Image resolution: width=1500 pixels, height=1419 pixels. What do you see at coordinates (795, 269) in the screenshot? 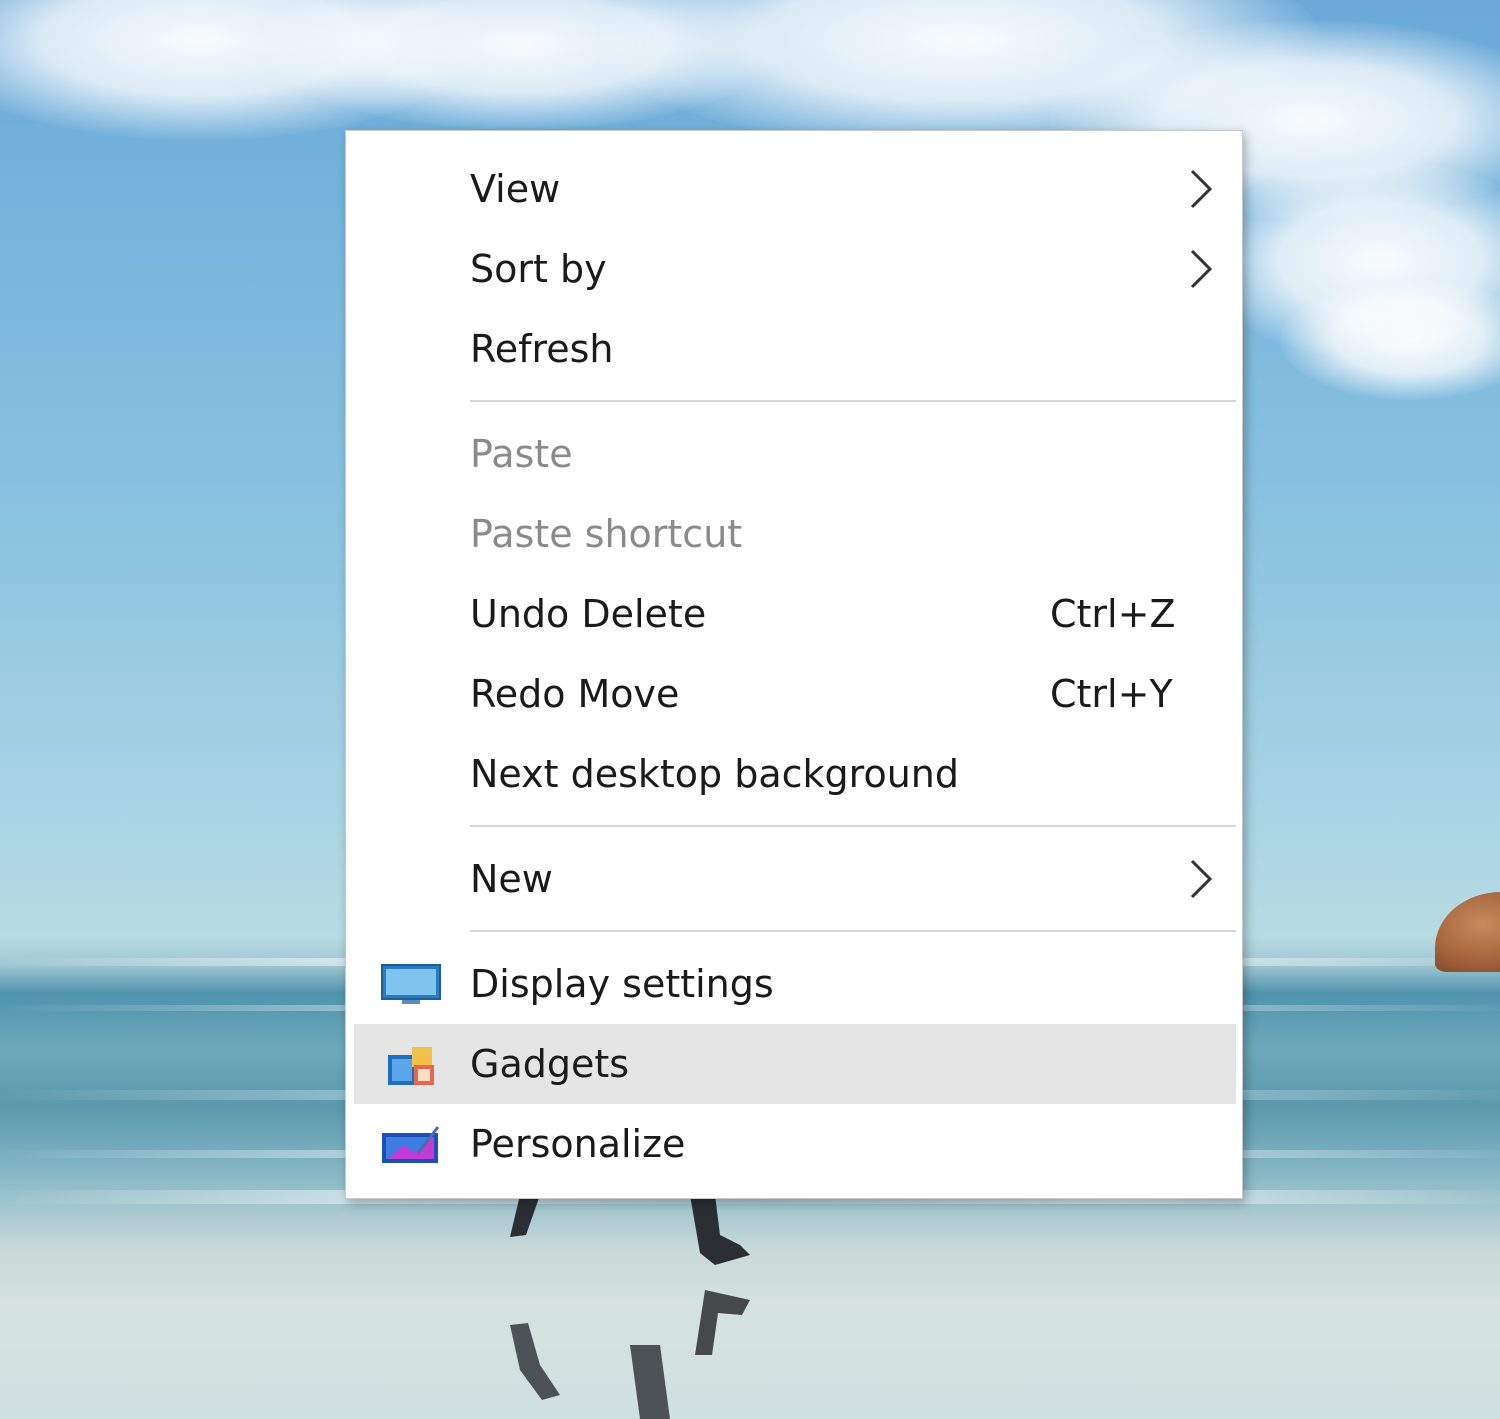
I see `menu-item-sort-by: Sort by` at bounding box center [795, 269].